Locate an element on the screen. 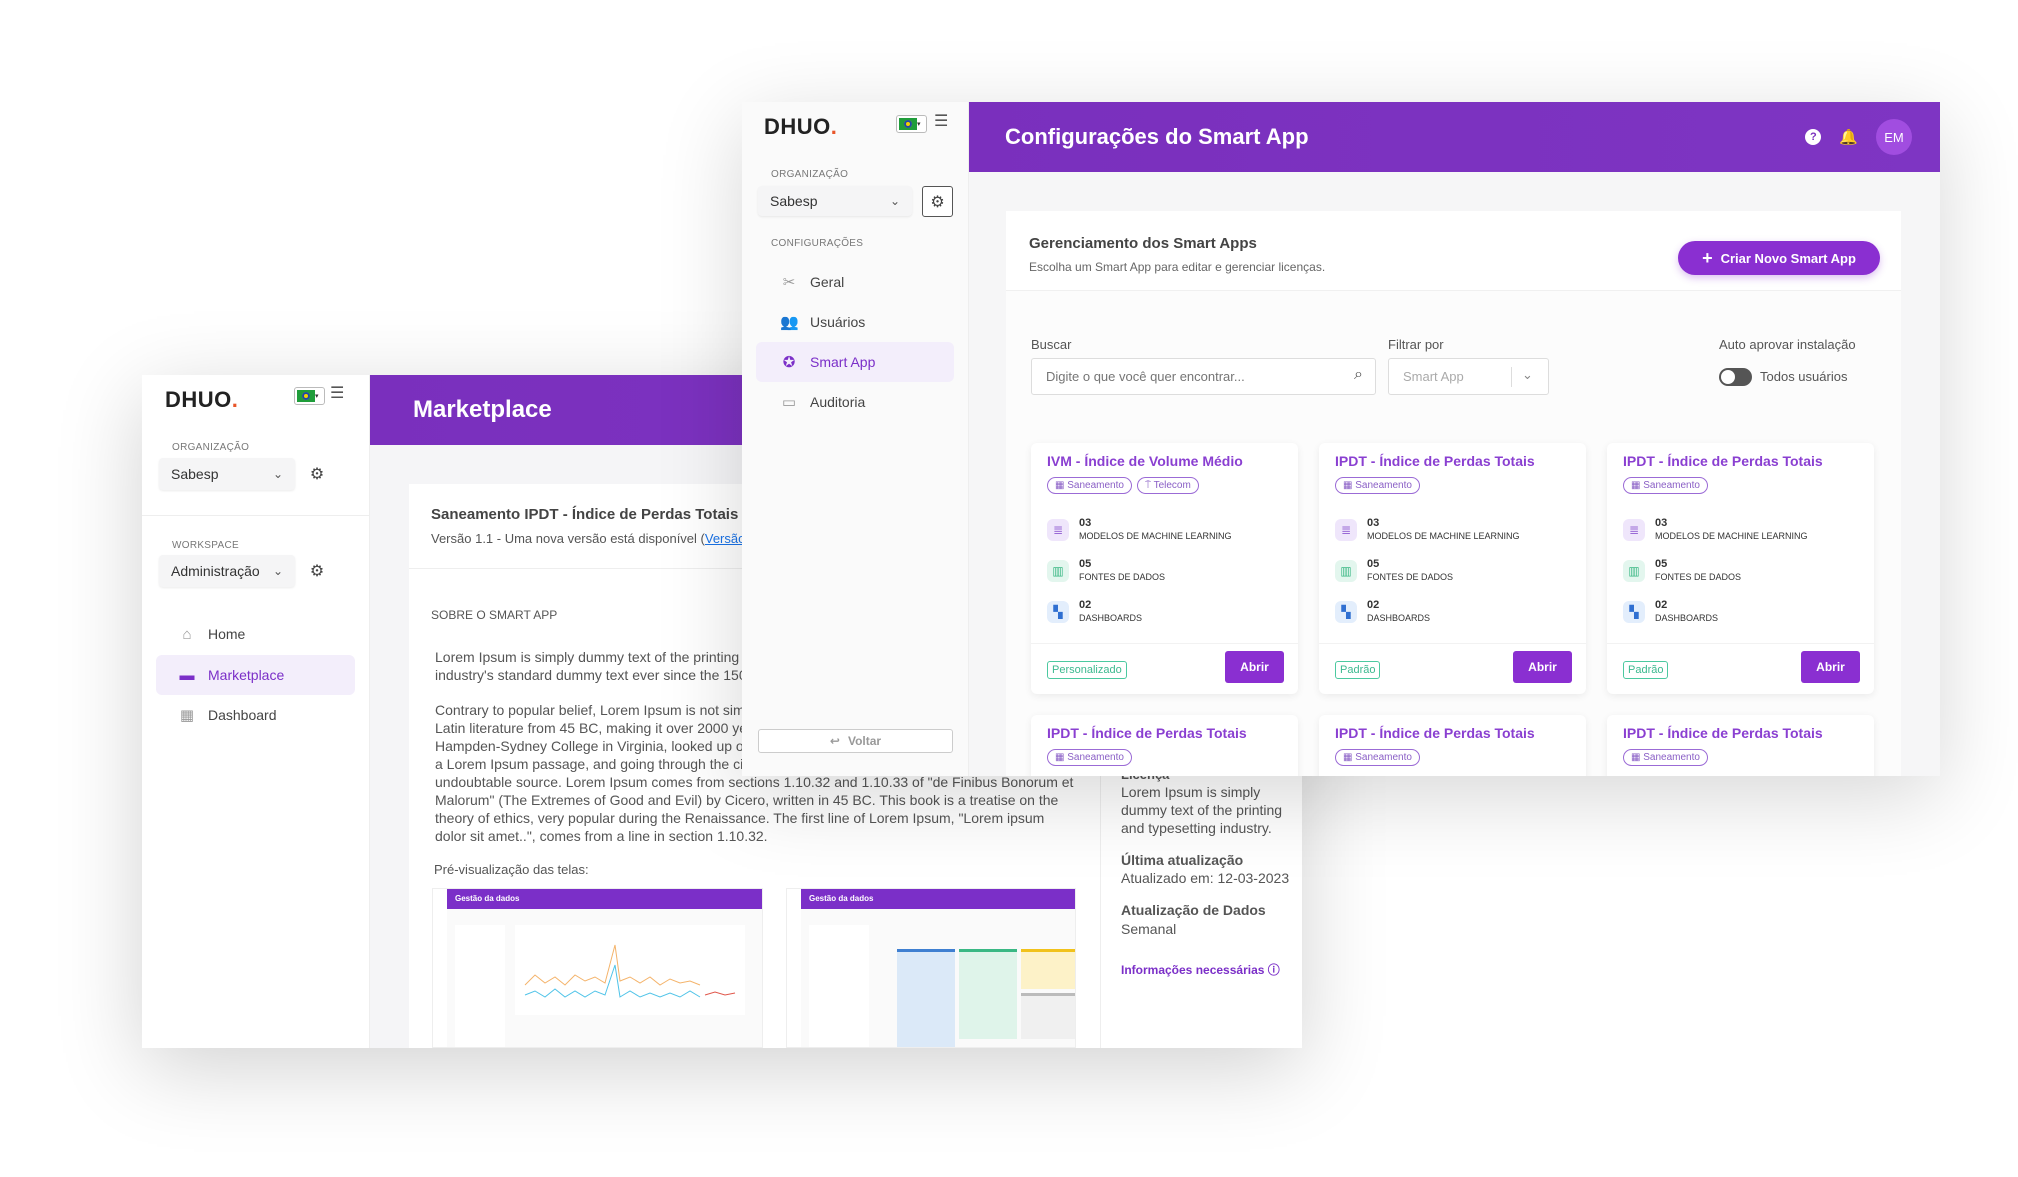  search-icon: ⌕ is located at coordinates (1358, 375).